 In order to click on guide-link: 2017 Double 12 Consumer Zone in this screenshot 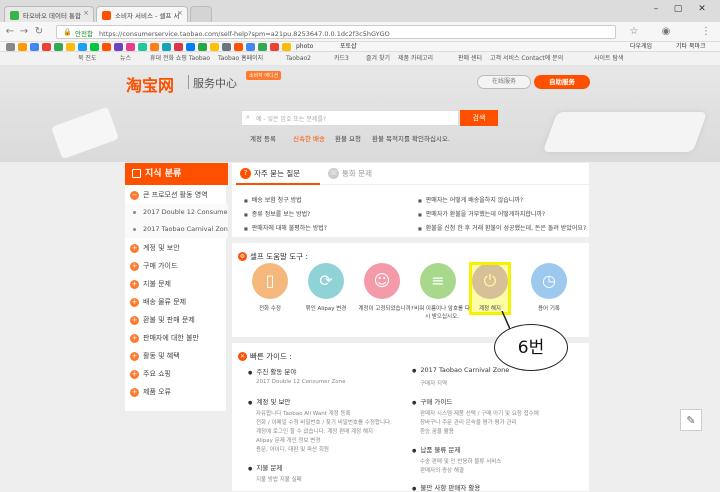, I will do `click(301, 382)`.